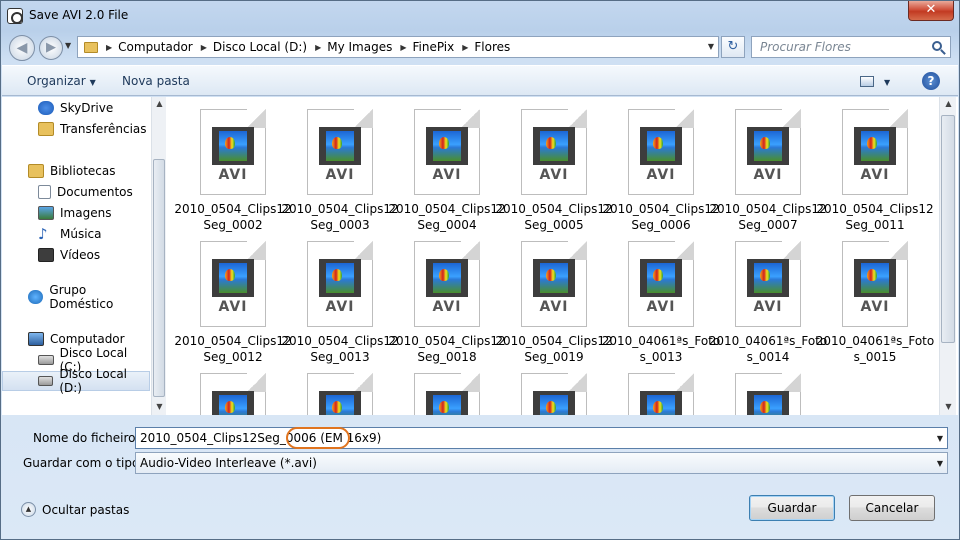  What do you see at coordinates (22, 48) in the screenshot?
I see `back-button: ◀` at bounding box center [22, 48].